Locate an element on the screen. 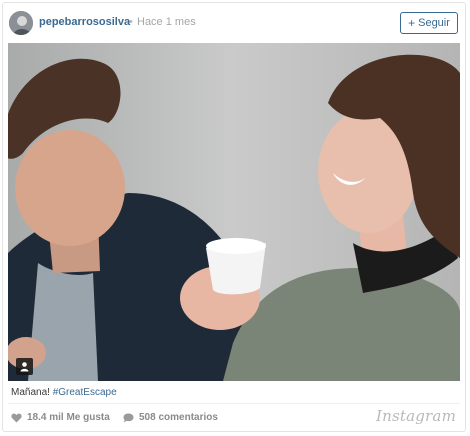  post-timestamp: Hace 1 mes is located at coordinates (166, 22).